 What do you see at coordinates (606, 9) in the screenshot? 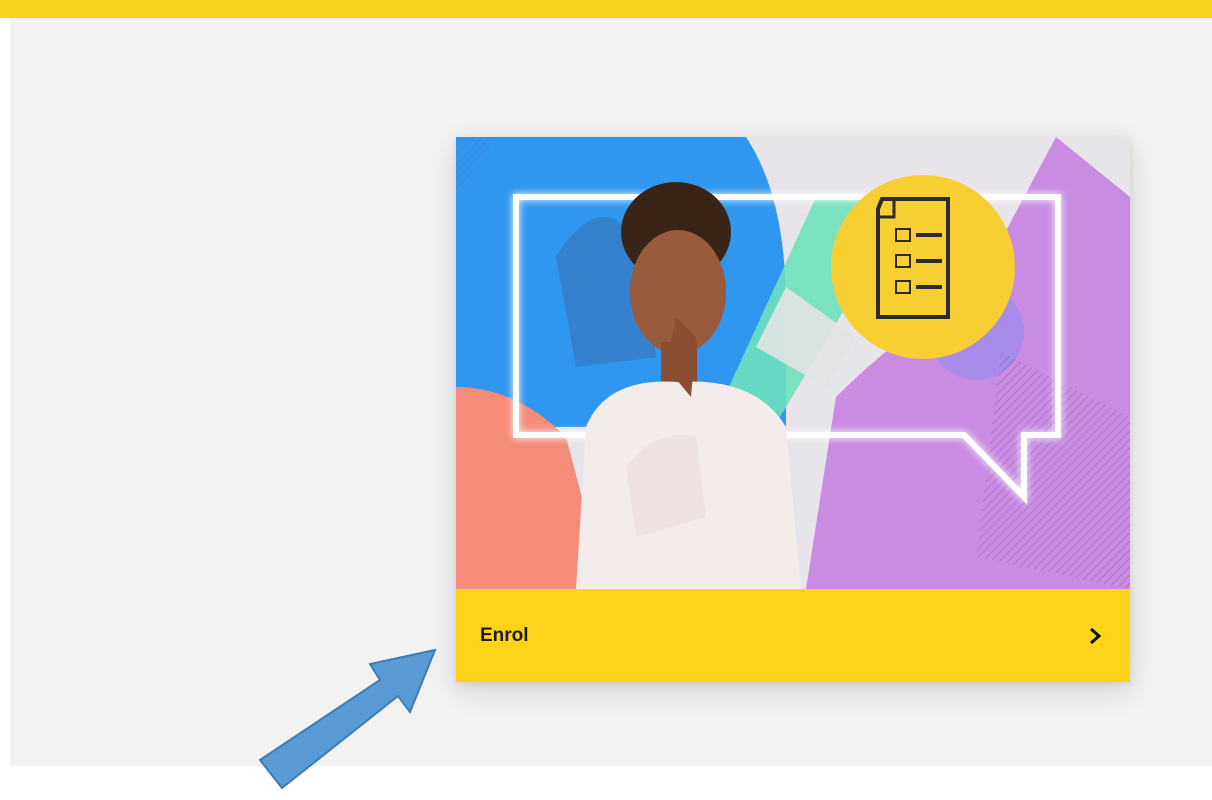
I see `top-accent-bar` at bounding box center [606, 9].